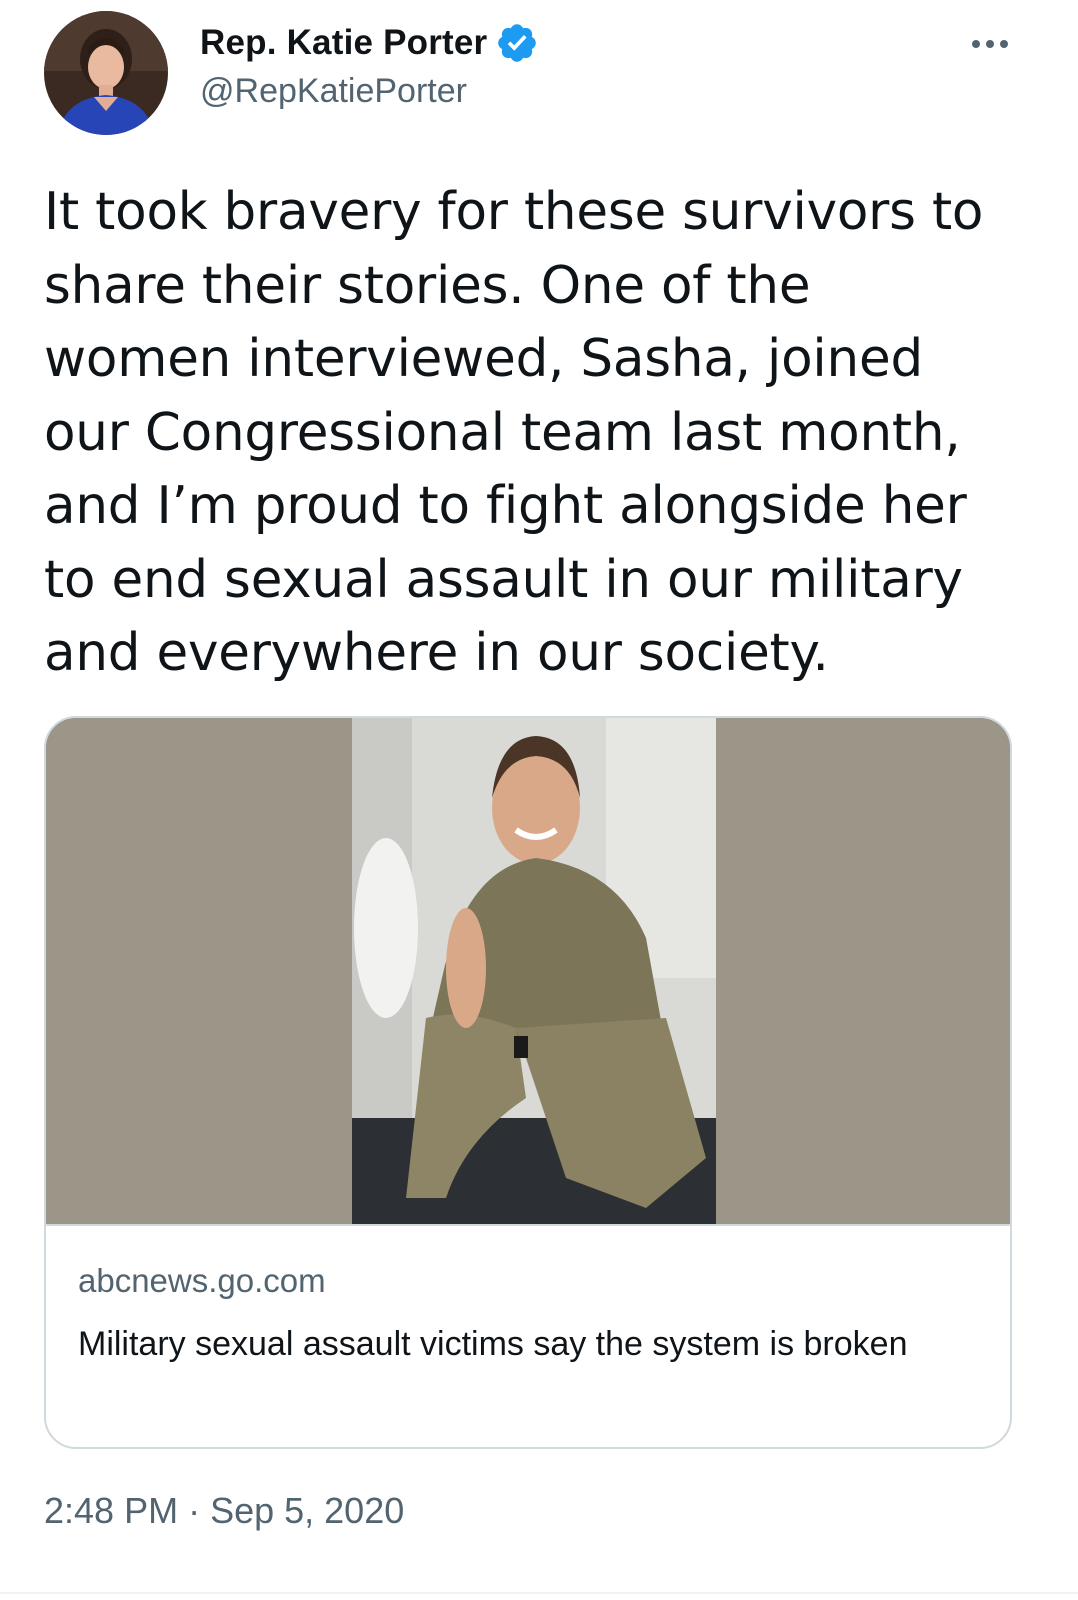 Image resolution: width=1078 pixels, height=1600 pixels. I want to click on tweet-date: Sep 5, 2020, so click(307, 1510).